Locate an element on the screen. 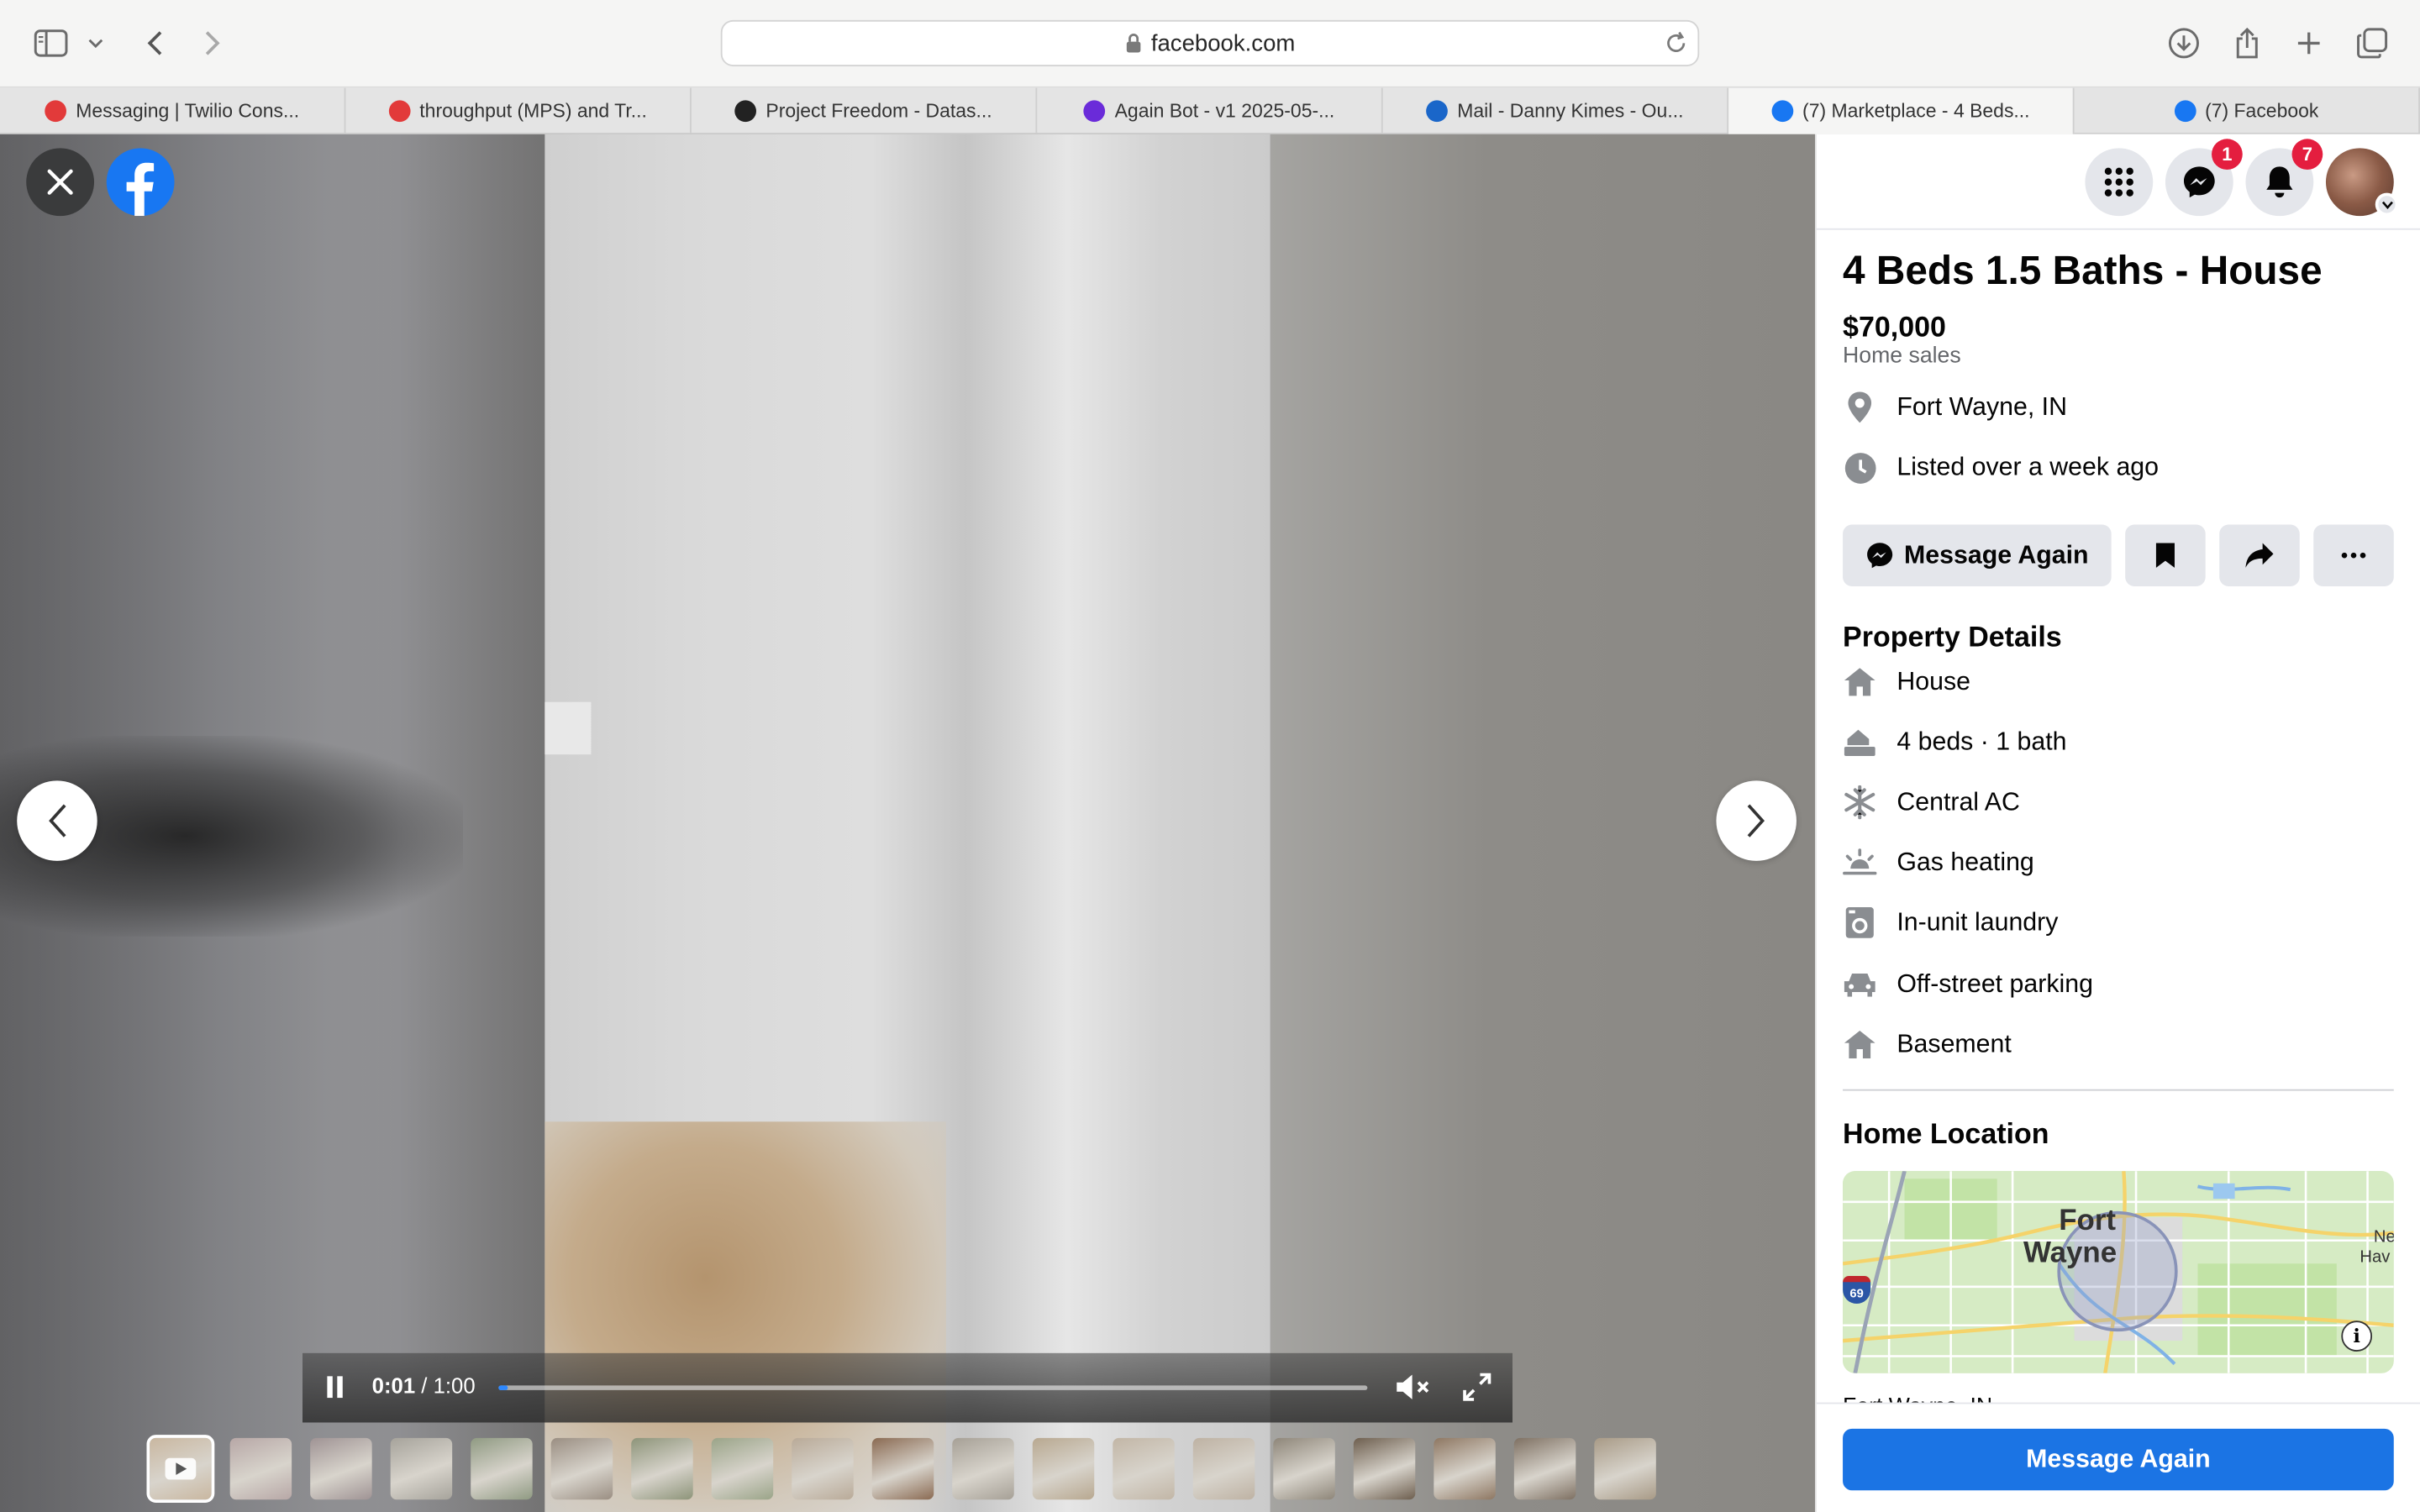  location-pin-icon is located at coordinates (1860, 407).